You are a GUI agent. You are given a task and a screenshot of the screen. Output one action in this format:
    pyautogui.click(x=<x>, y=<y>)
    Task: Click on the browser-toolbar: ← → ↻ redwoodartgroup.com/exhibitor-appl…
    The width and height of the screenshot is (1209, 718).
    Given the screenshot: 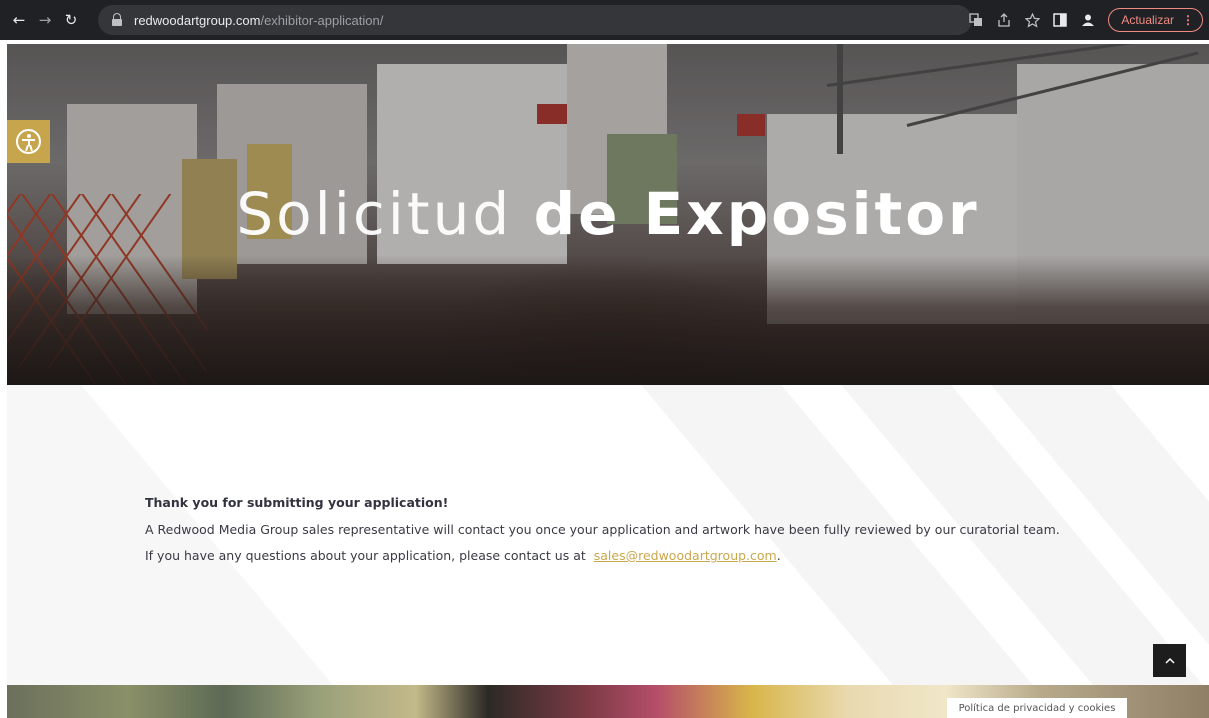 What is the action you would take?
    pyautogui.click(x=604, y=20)
    